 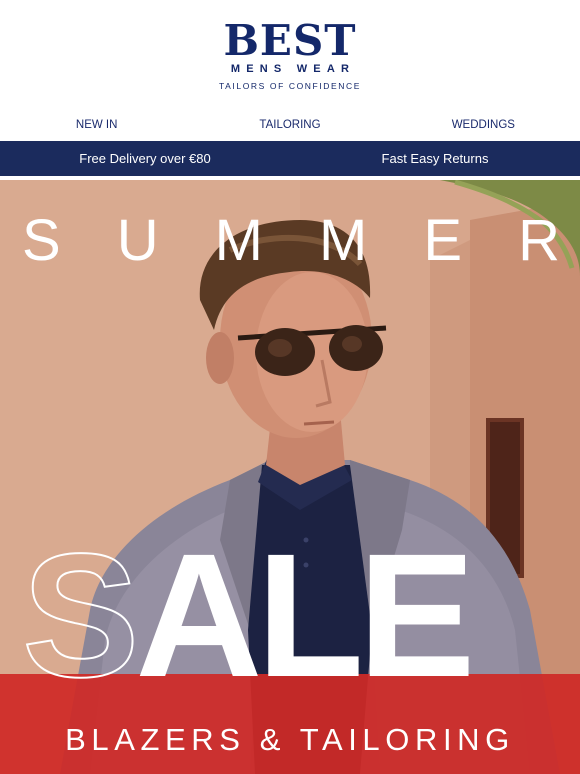 I want to click on sale-outline-letter: S, so click(x=80, y=616).